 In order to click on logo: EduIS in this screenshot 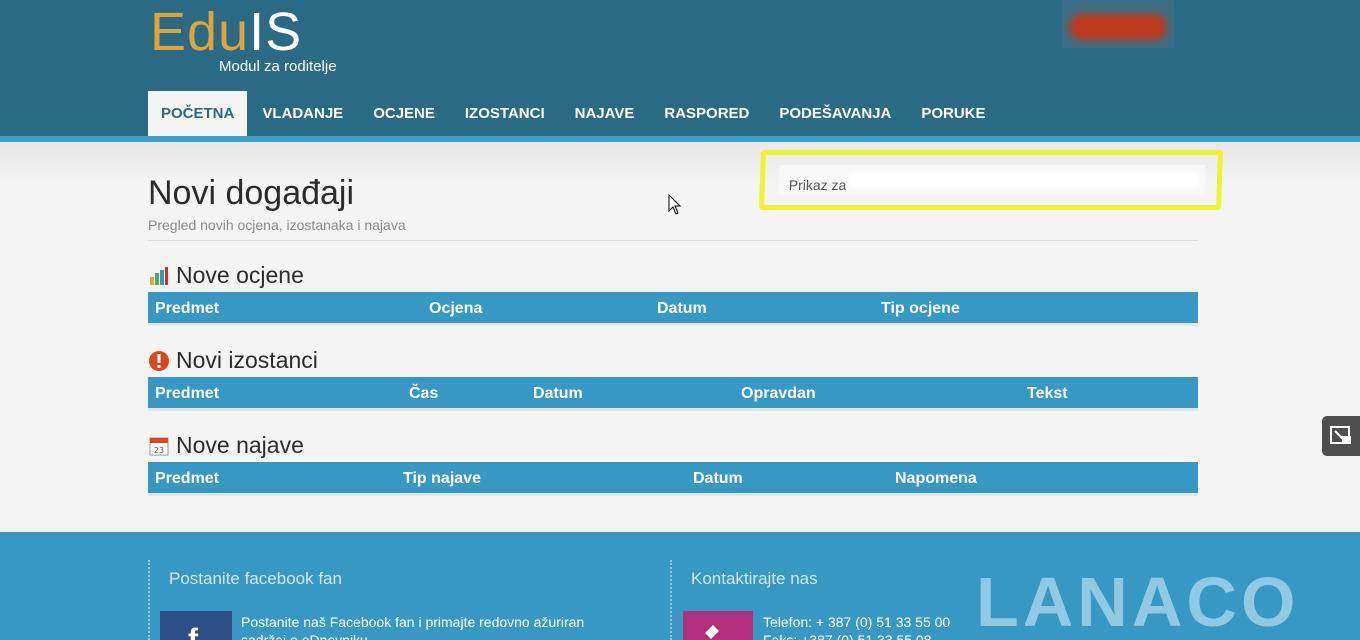, I will do `click(226, 32)`.